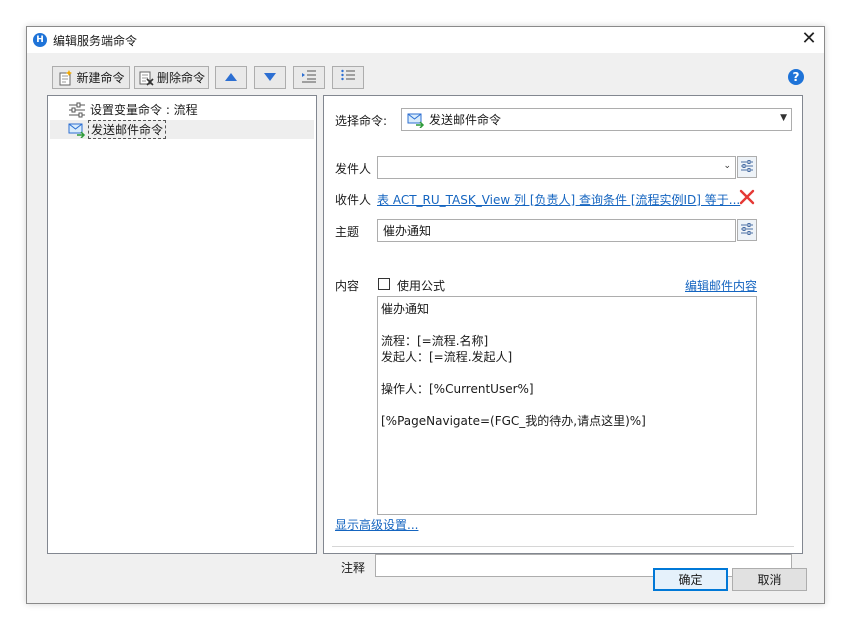 This screenshot has height=630, width=851. Describe the element at coordinates (690, 579) in the screenshot. I see `ok-button: 确定` at that location.